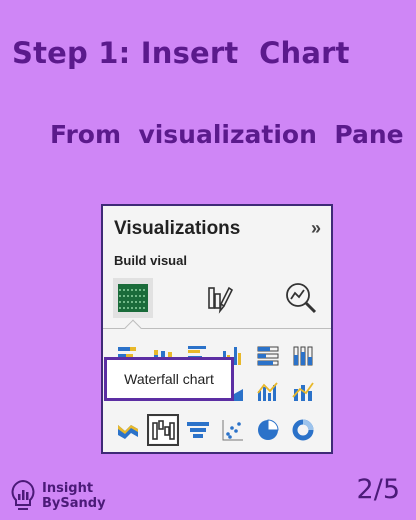 The width and height of the screenshot is (416, 520). Describe the element at coordinates (268, 392) in the screenshot. I see `ribbon-chart-icon` at that location.